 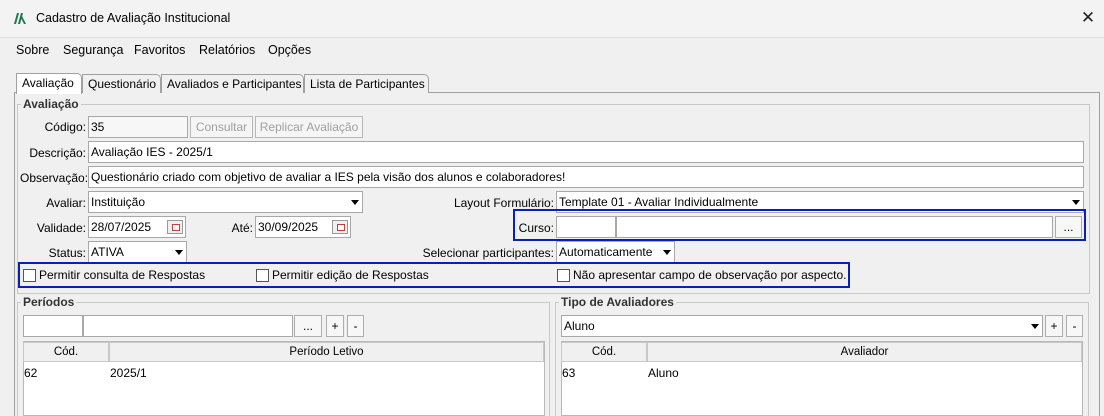 What do you see at coordinates (122, 275) in the screenshot?
I see `permitir-consulta-label: Permitir consulta de Respostas` at bounding box center [122, 275].